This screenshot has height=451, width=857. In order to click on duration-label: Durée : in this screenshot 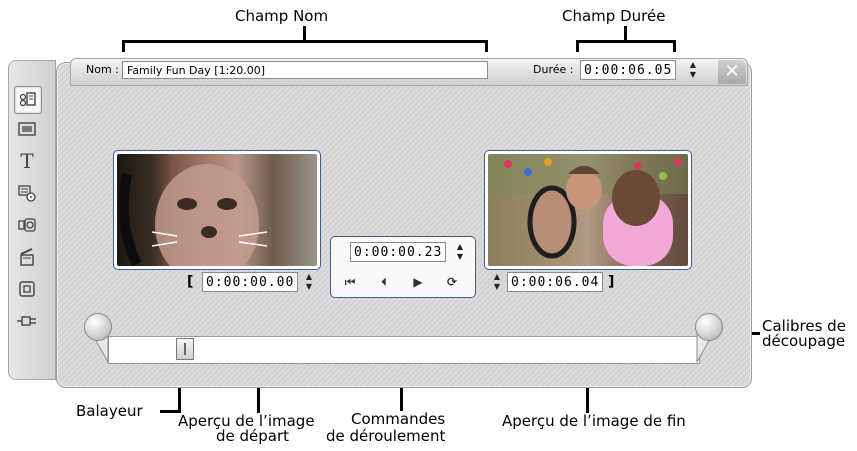, I will do `click(553, 69)`.